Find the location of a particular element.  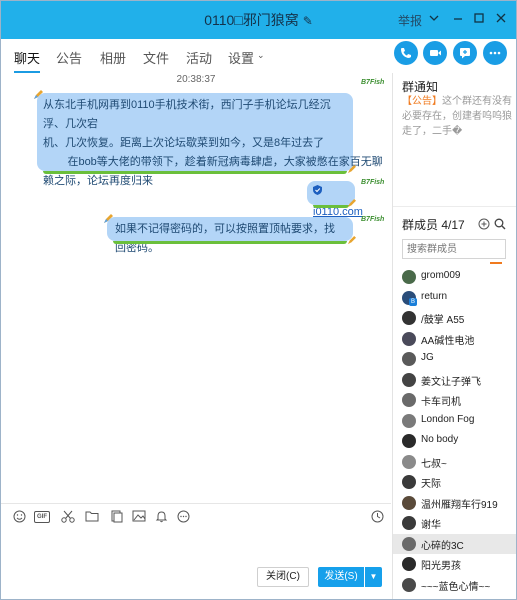

member-name: 谢华 is located at coordinates (431, 525).